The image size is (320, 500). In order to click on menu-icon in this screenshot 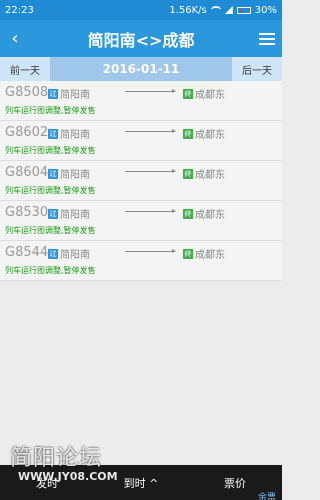, I will do `click(267, 38)`.